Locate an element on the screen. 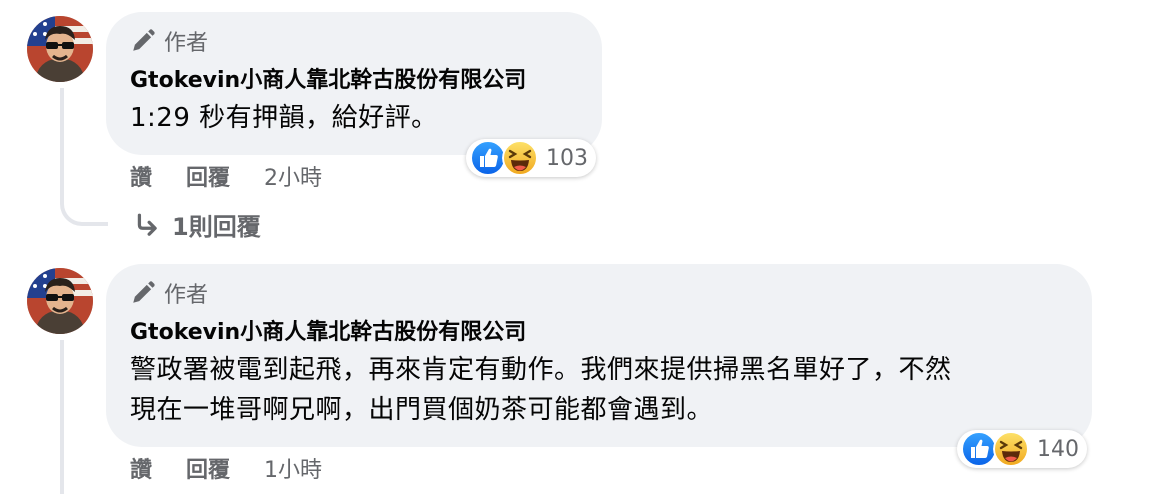 This screenshot has height=494, width=1176. comment-text: 1:29 秒有押韻，給好評。 is located at coordinates (353, 118).